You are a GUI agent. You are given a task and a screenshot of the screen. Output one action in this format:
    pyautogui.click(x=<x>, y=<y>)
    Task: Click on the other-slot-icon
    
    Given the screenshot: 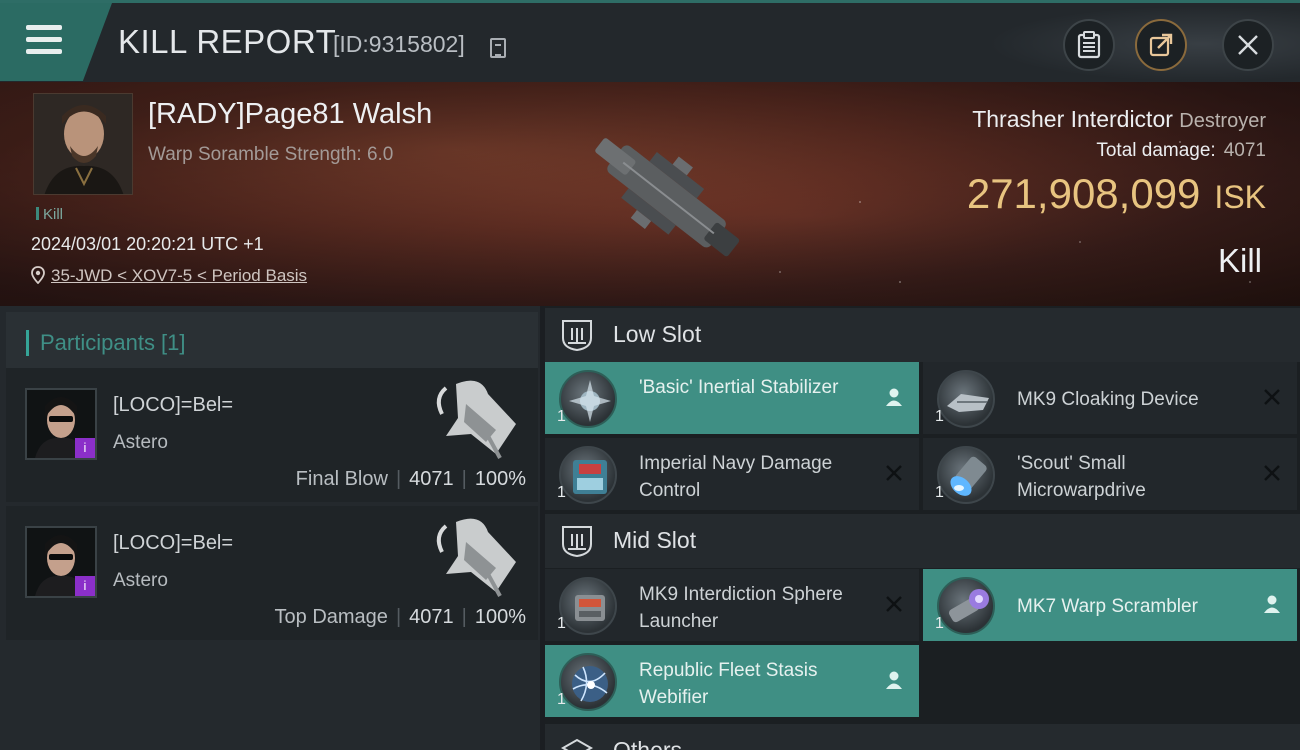 What is the action you would take?
    pyautogui.click(x=577, y=744)
    